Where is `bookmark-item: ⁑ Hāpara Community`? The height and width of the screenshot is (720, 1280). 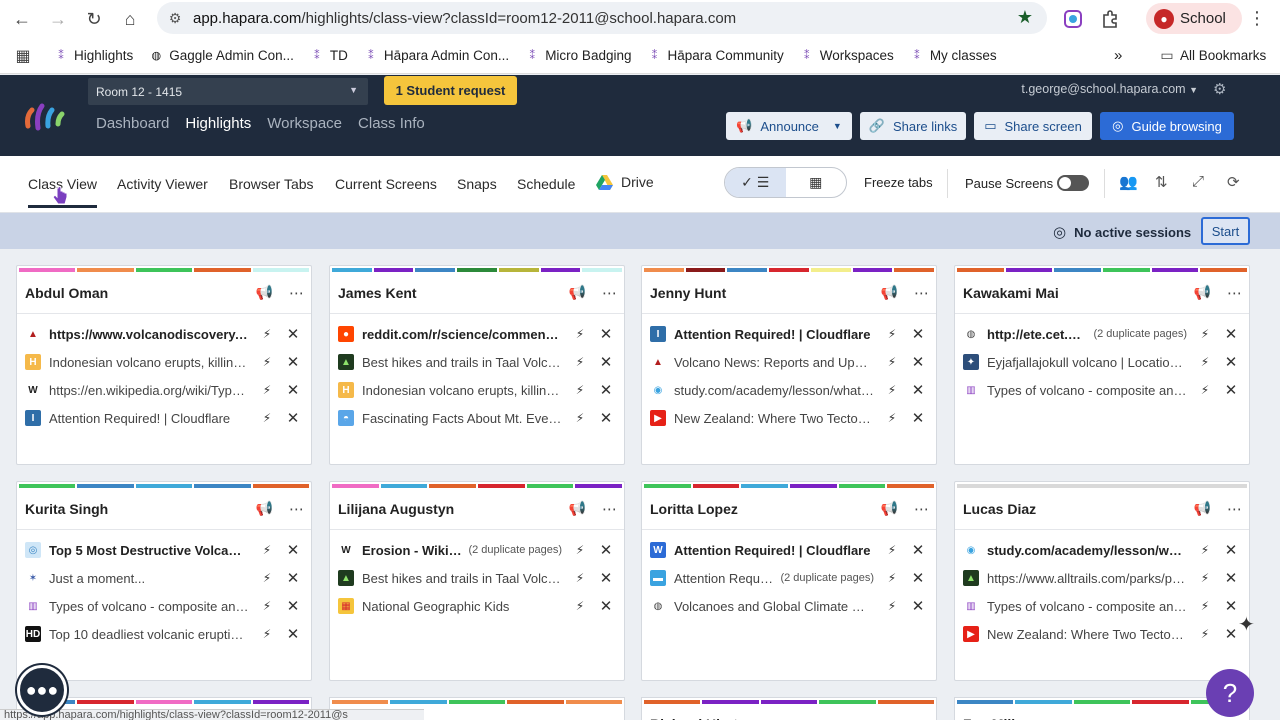
bookmark-item: ⁑ Hāpara Community is located at coordinates (715, 55).